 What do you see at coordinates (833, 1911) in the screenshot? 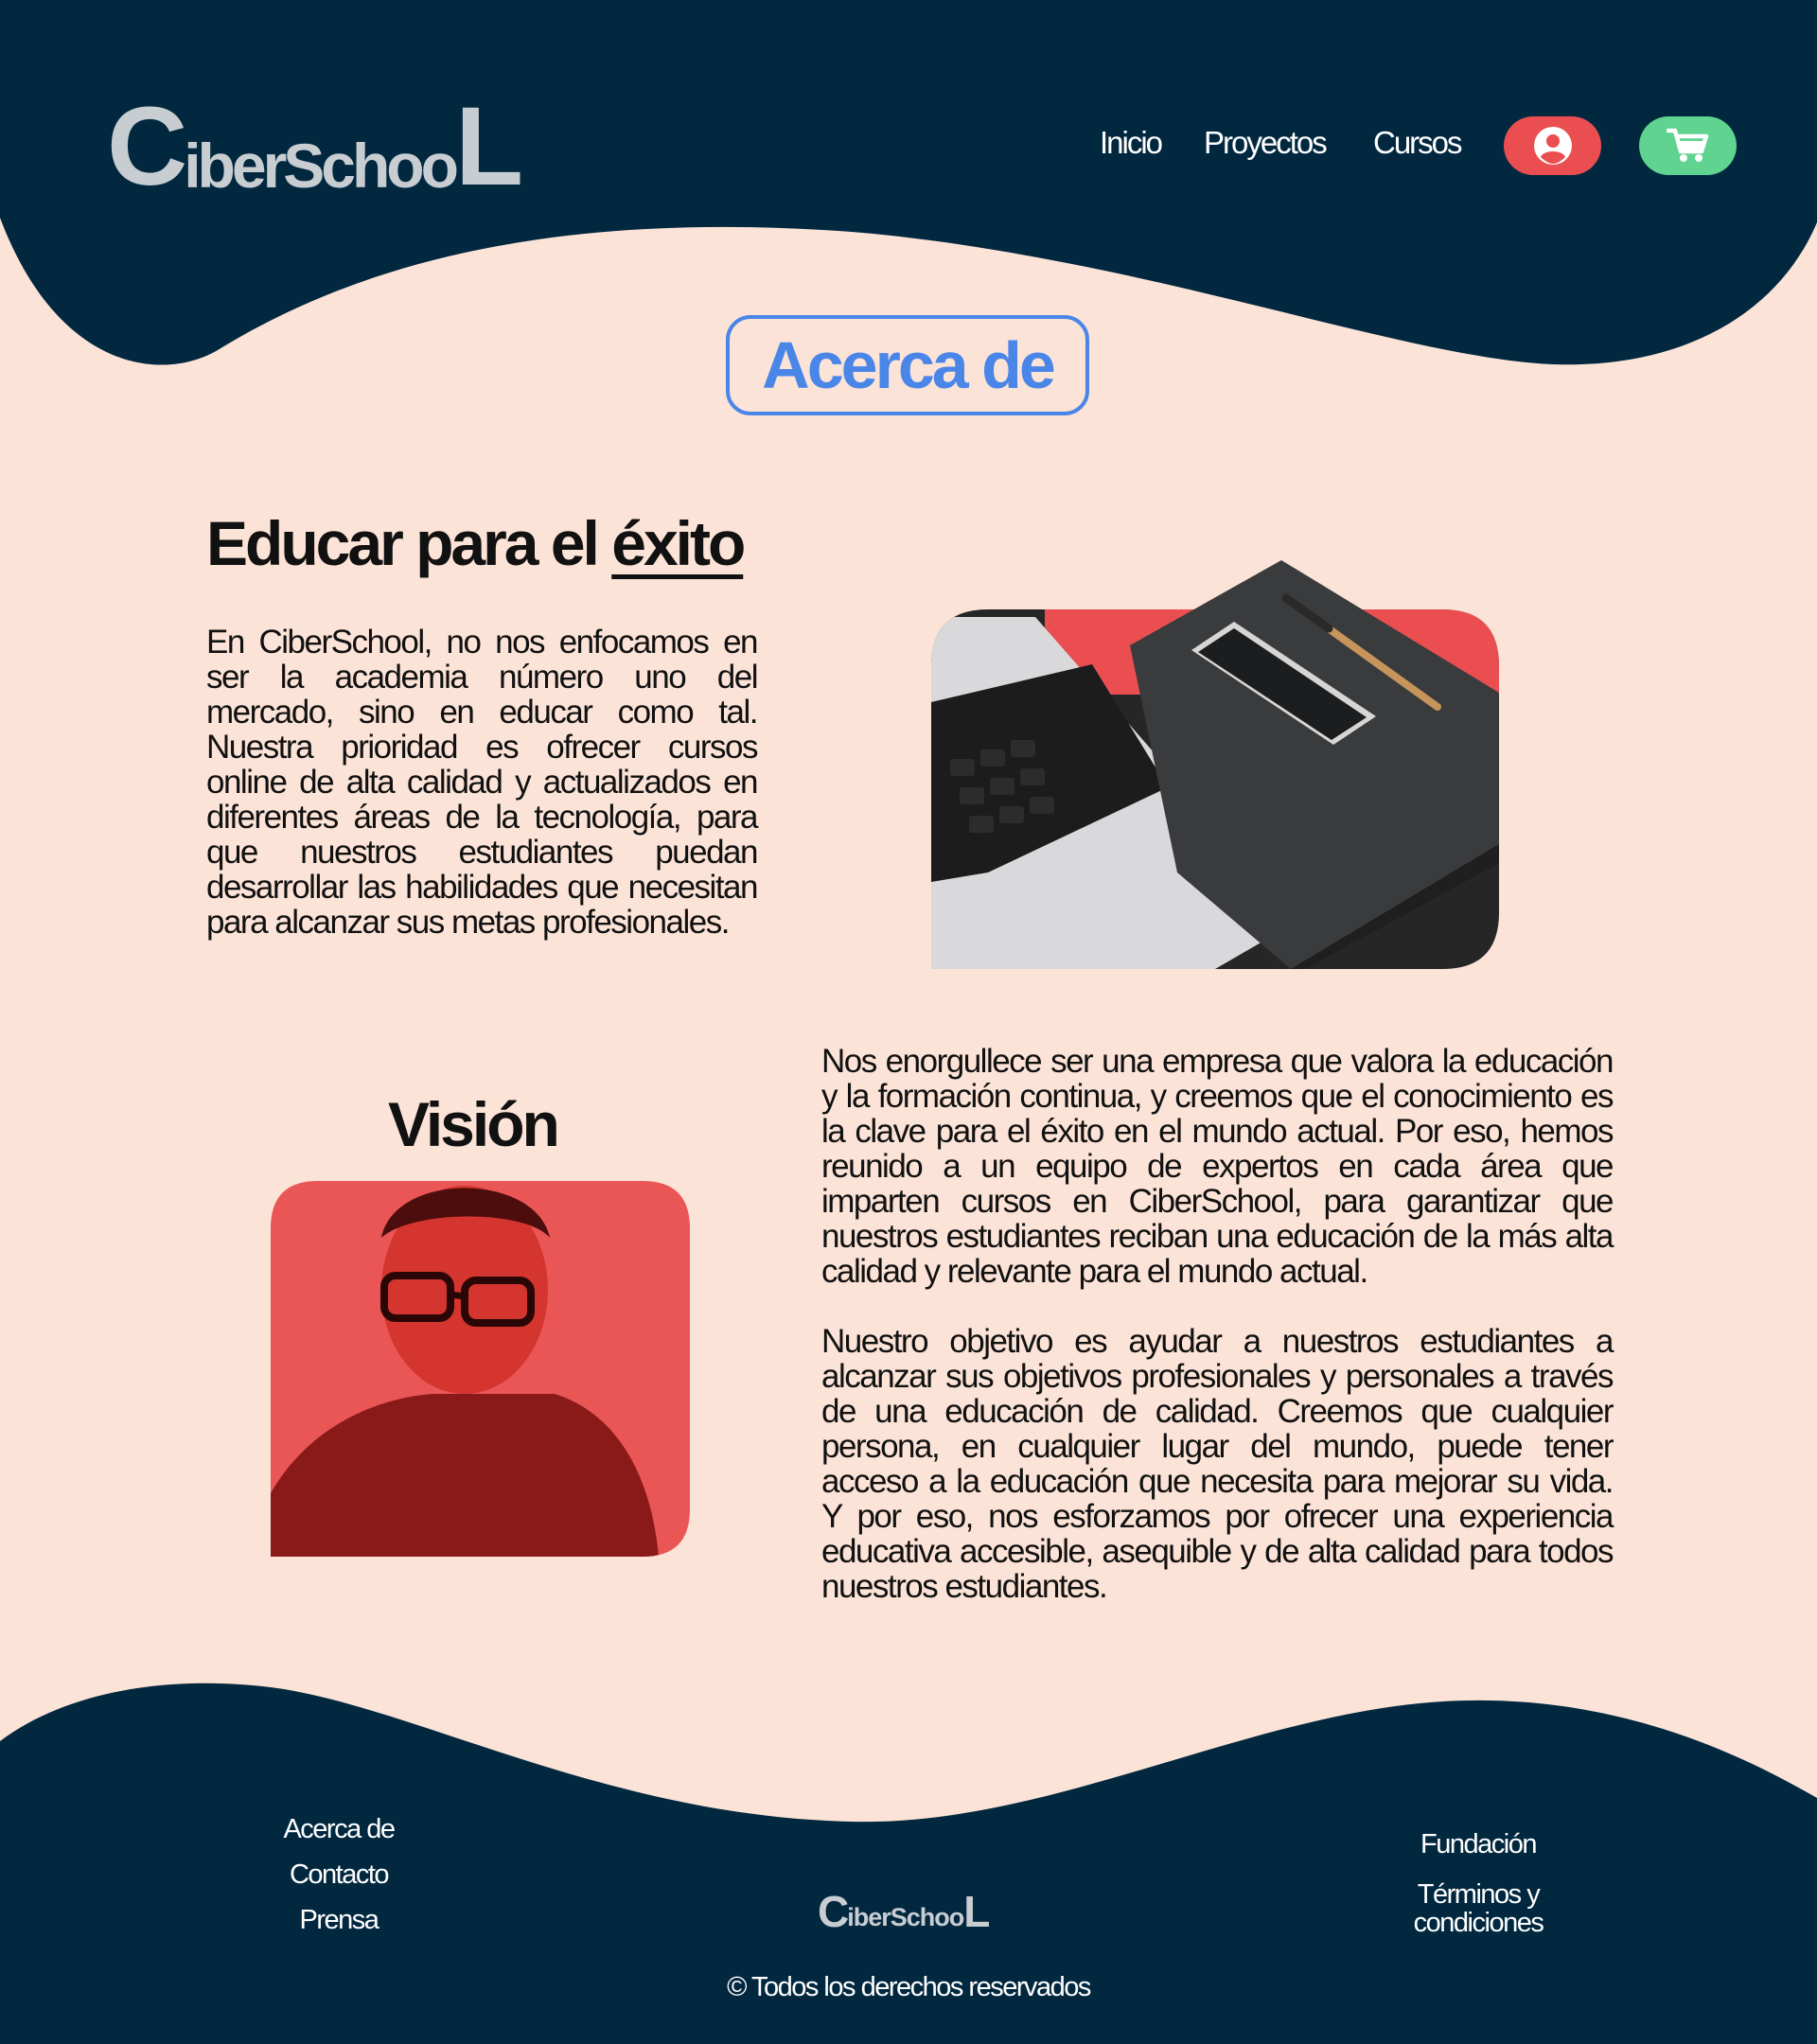
I see `footer-logo-letter-c: C` at bounding box center [833, 1911].